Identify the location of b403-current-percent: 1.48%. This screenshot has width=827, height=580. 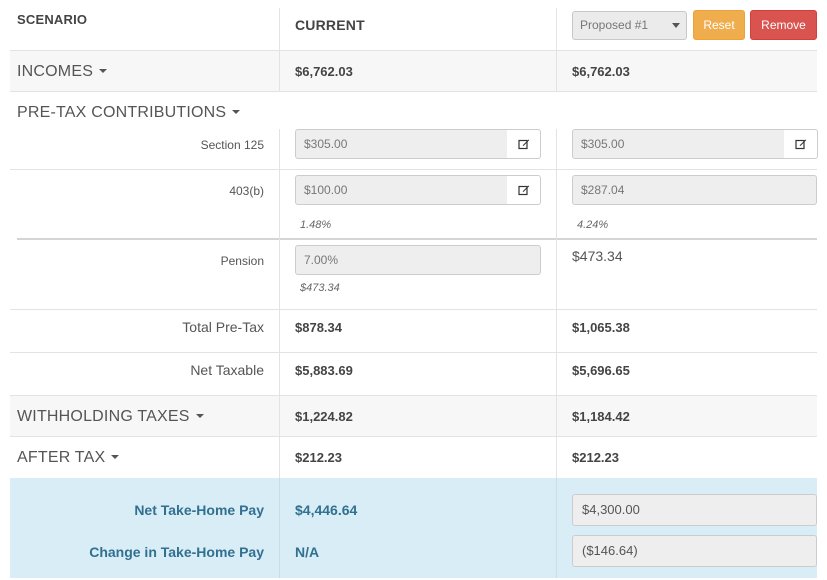
(316, 225).